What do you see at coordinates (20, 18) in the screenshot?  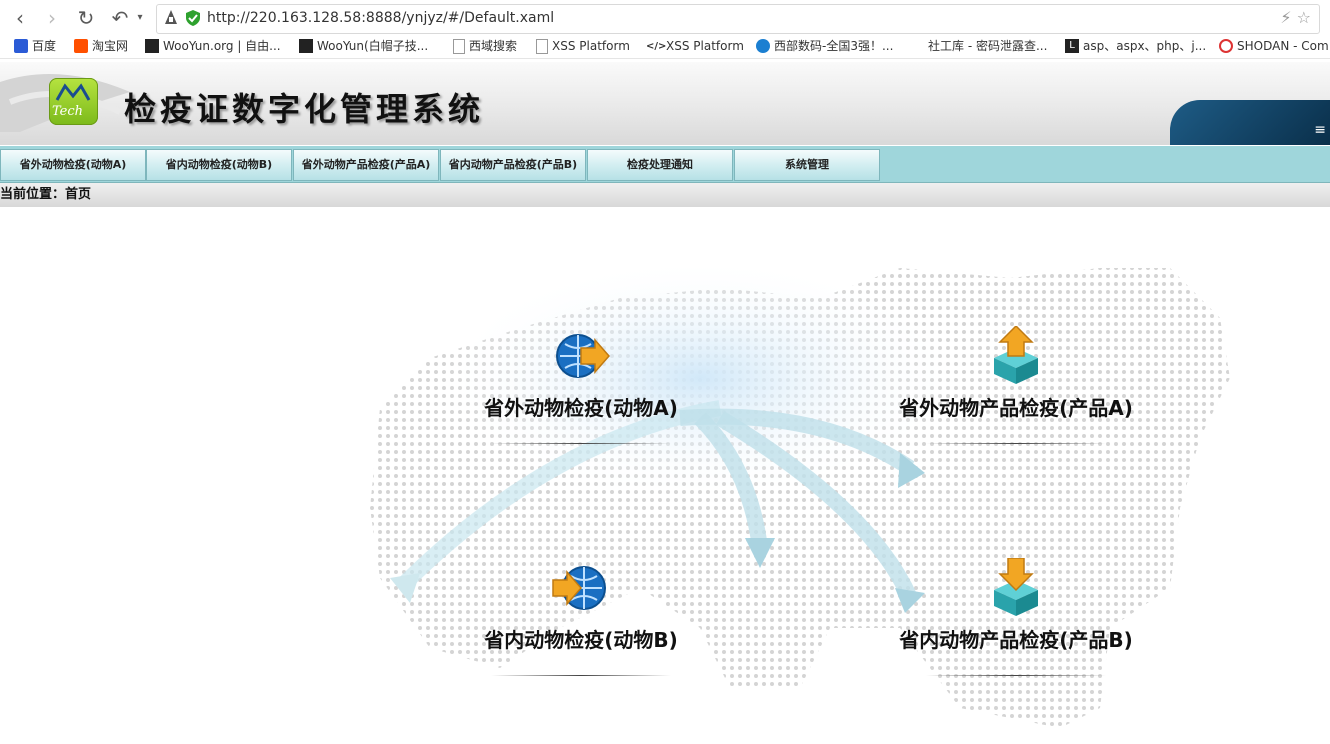 I see `back-icon: ‹` at bounding box center [20, 18].